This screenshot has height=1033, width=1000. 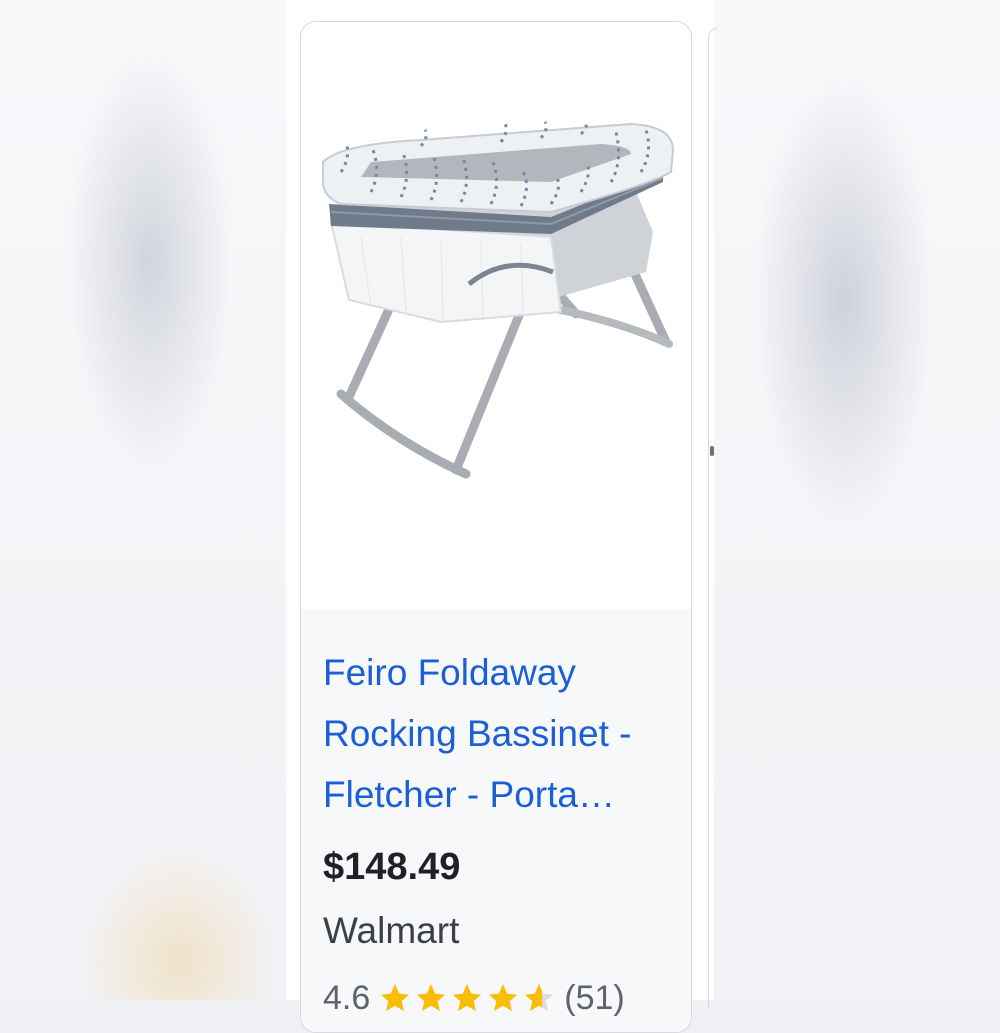 I want to click on review-count: (51), so click(x=594, y=998).